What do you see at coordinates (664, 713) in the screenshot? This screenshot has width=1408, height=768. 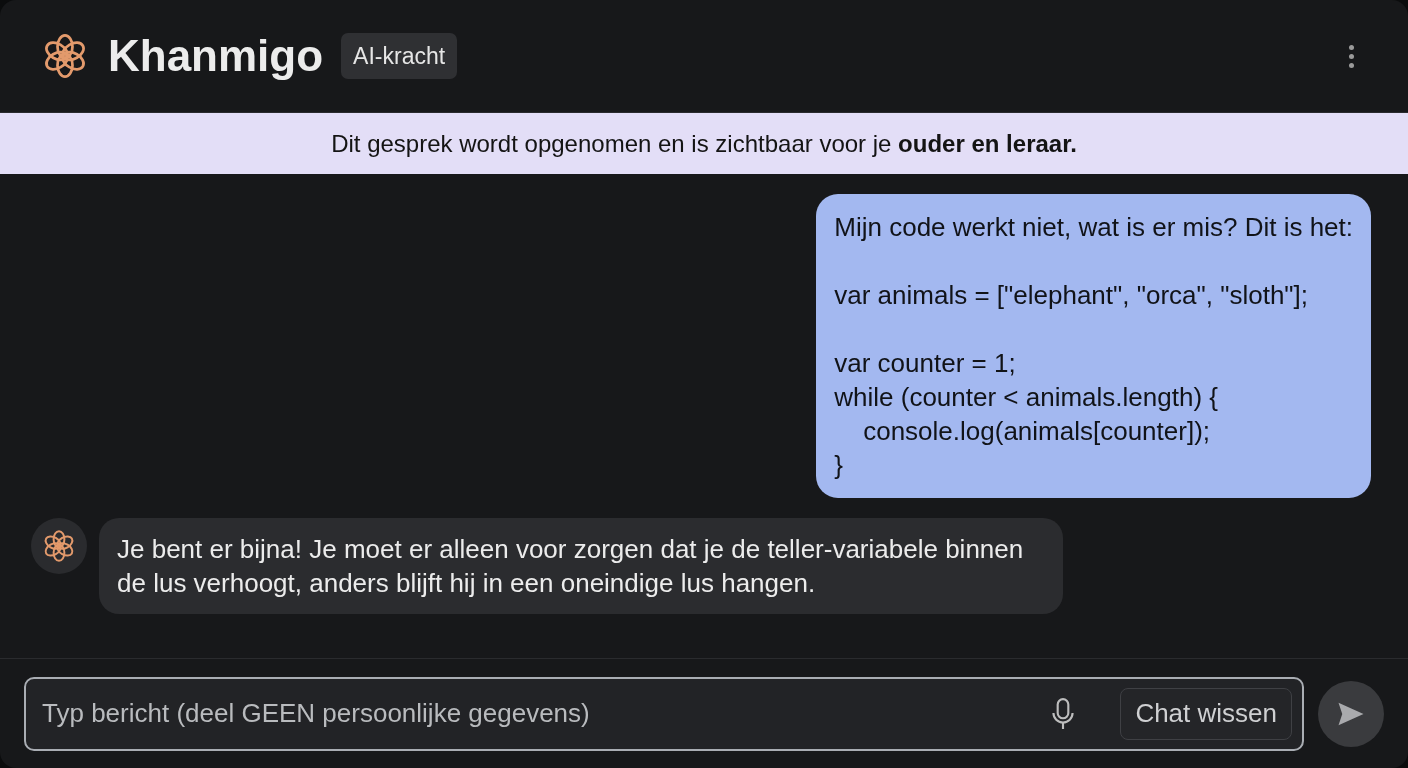 I see `message-input: Typ bericht (deel GEEN persoonlijke gegevens) Chat wissen` at bounding box center [664, 713].